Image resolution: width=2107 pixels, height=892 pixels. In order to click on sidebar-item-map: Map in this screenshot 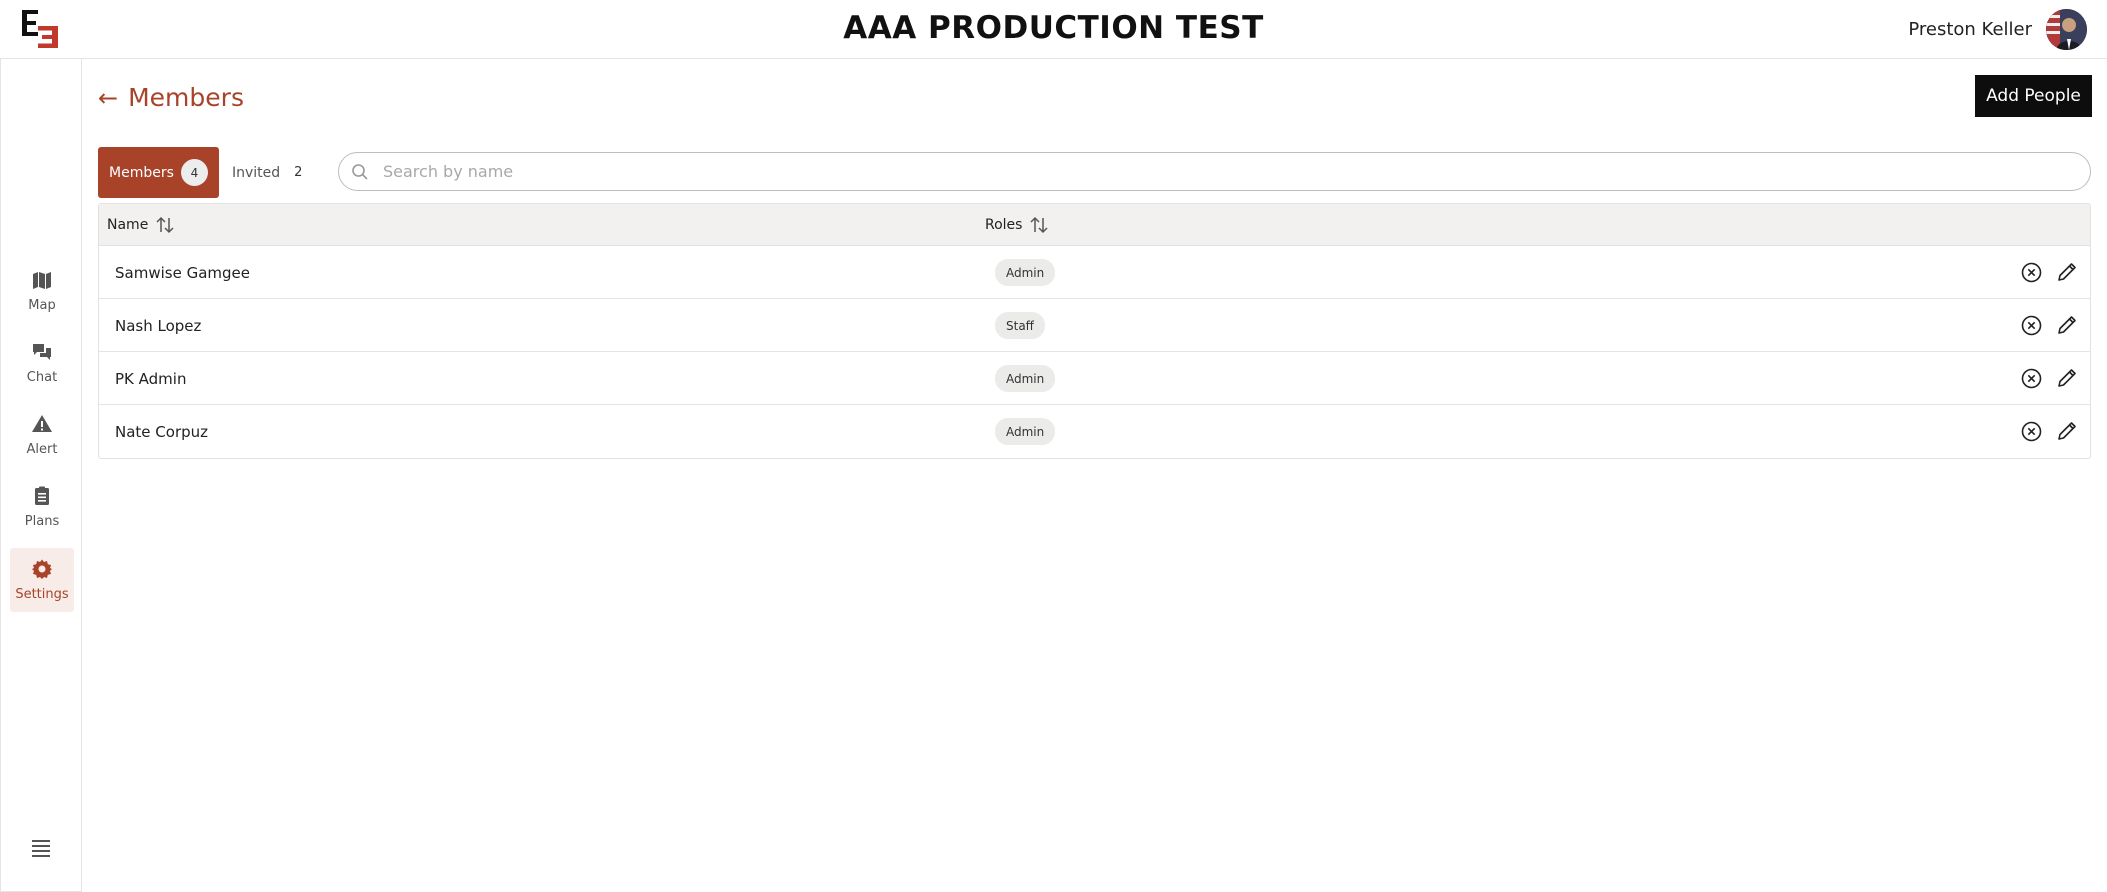, I will do `click(42, 291)`.